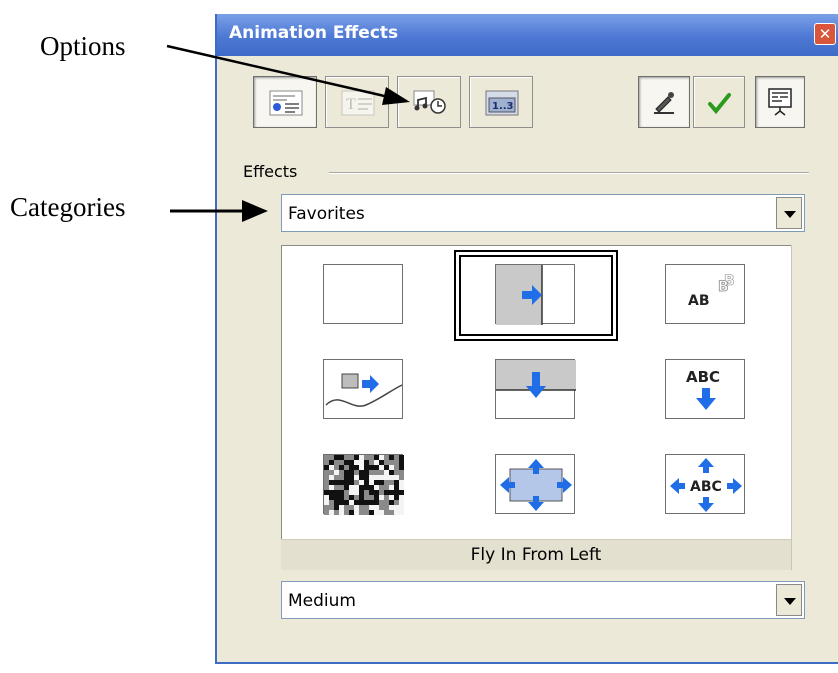  Describe the element at coordinates (569, 173) in the screenshot. I see `group-divider` at that location.